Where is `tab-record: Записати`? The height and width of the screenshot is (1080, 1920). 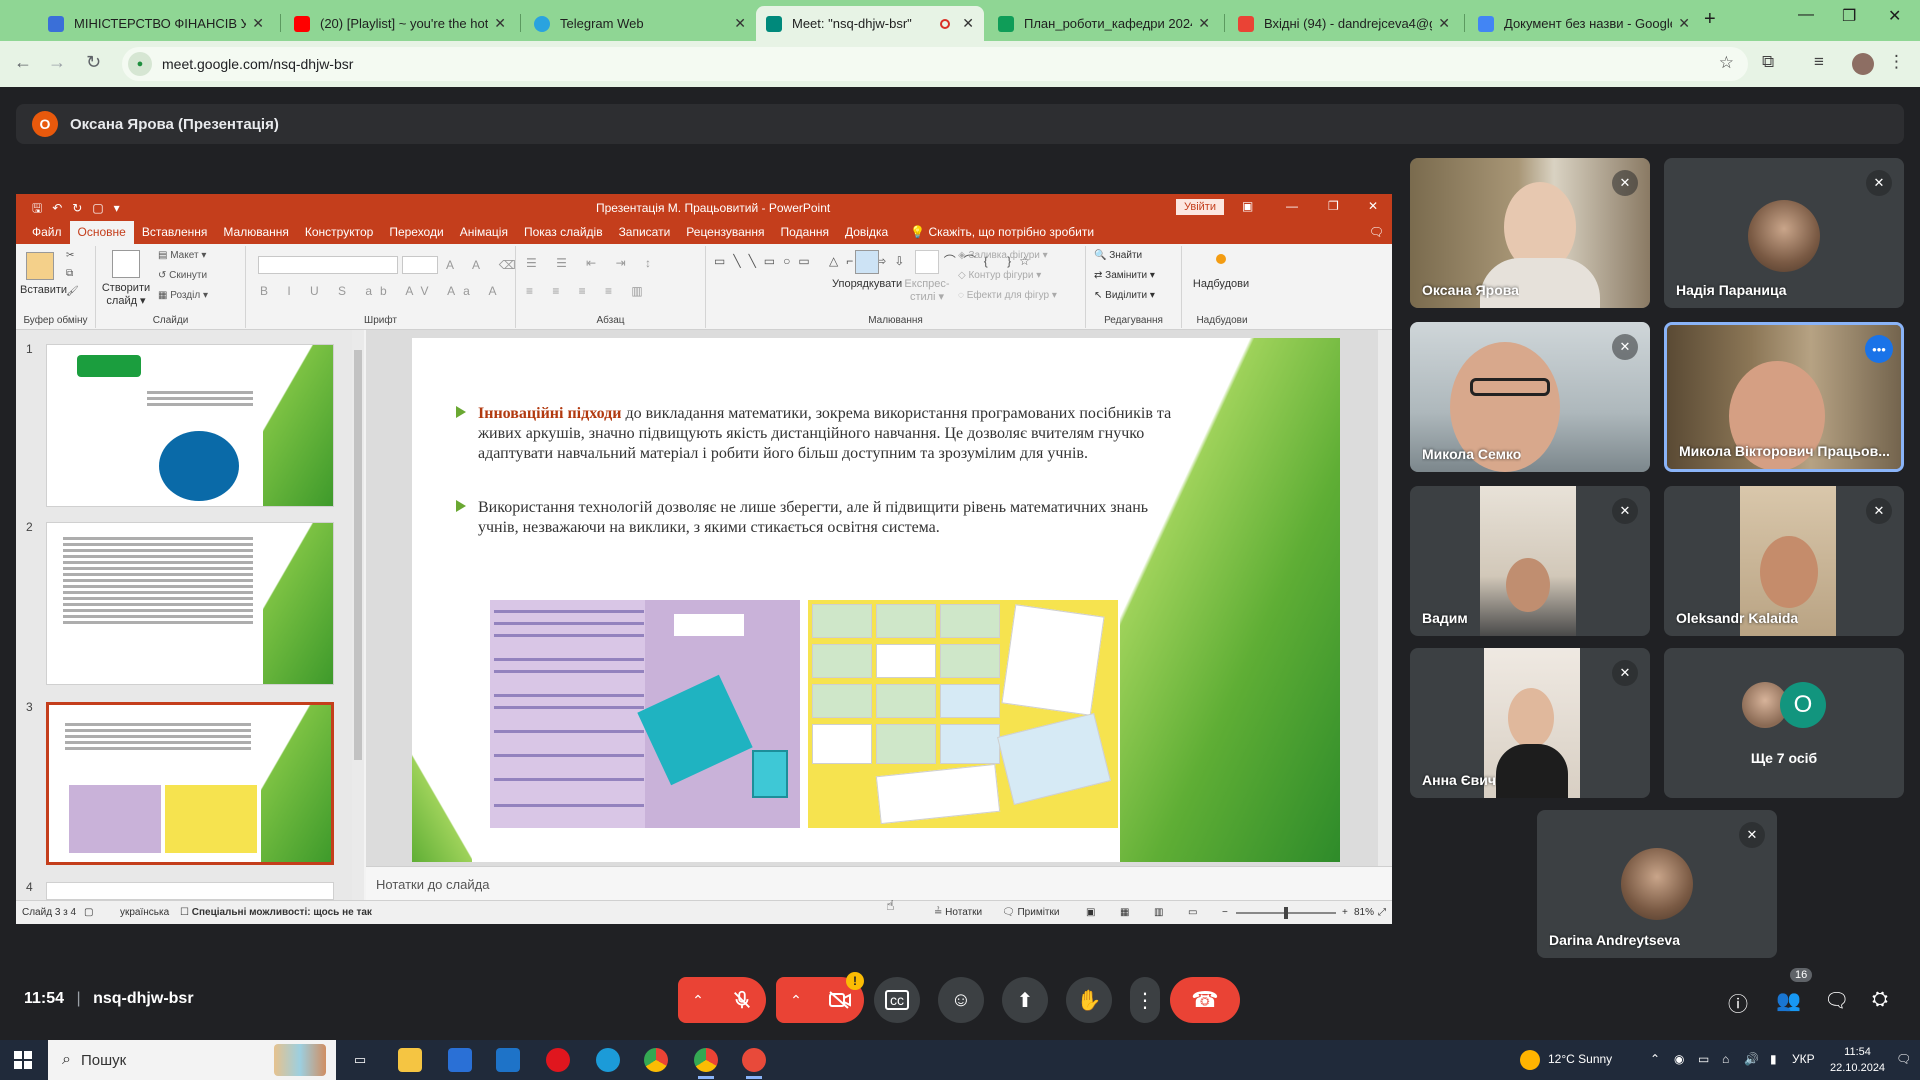 tab-record: Записати is located at coordinates (645, 234).